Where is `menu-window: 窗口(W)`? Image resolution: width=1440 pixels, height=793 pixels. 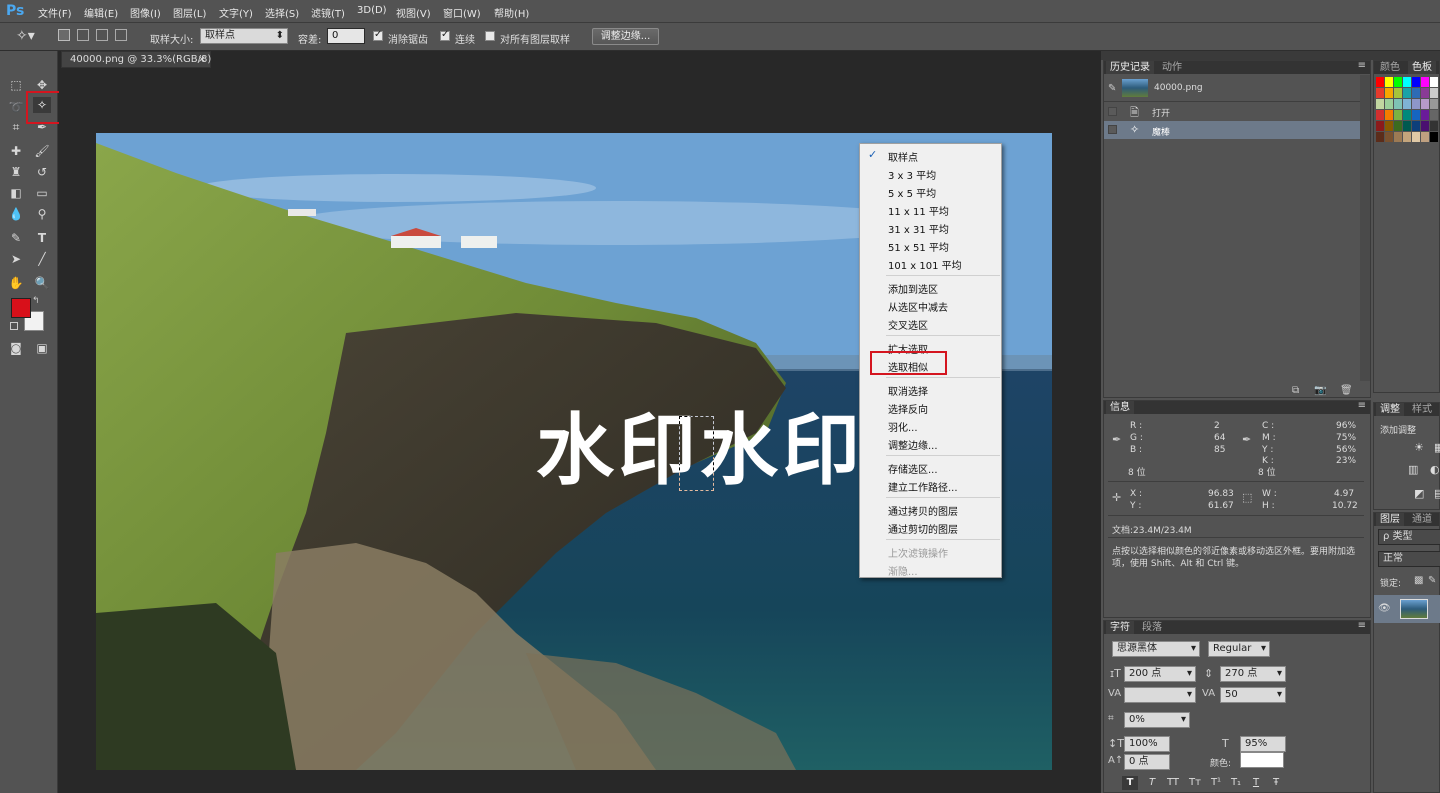
menu-window: 窗口(W) is located at coordinates (462, 12).